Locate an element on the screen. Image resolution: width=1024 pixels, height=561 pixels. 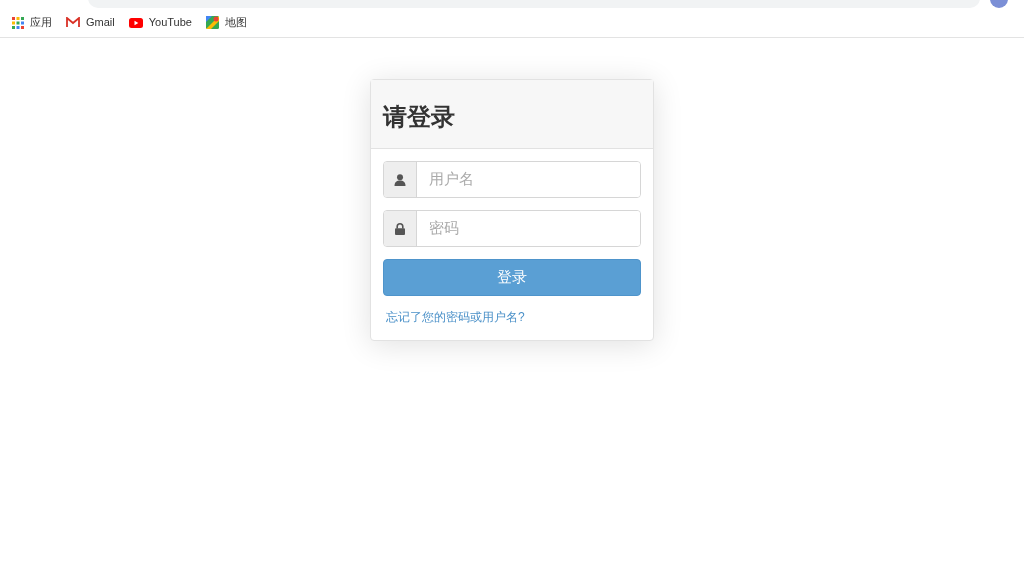
lock-icon is located at coordinates (400, 228).